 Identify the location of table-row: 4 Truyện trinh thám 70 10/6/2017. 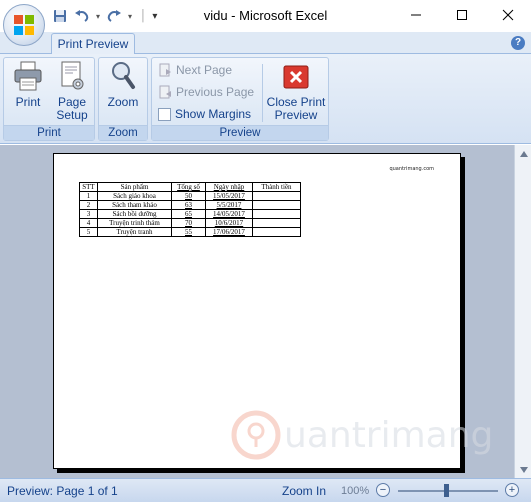
(190, 223).